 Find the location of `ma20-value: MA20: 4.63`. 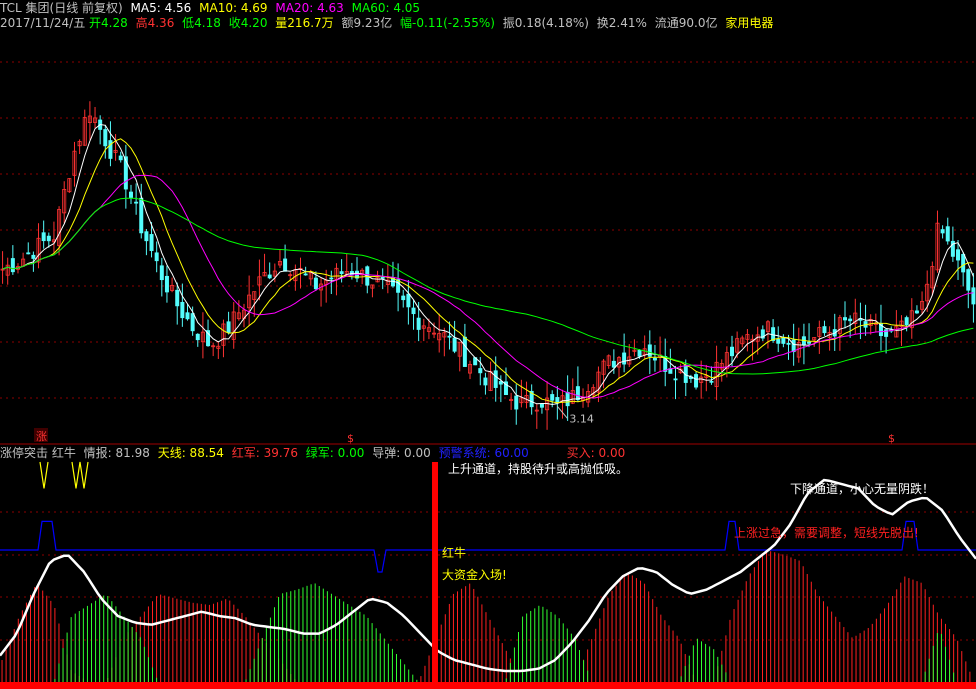

ma20-value: MA20: 4.63 is located at coordinates (309, 8).